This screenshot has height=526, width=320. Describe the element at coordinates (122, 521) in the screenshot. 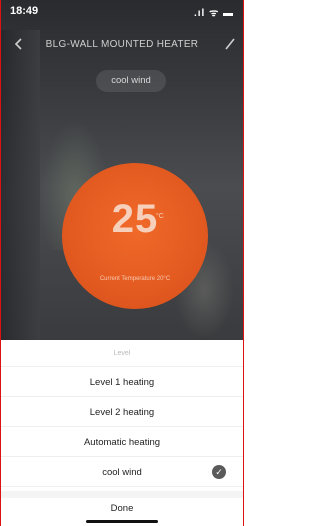

I see `home-indicator` at that location.